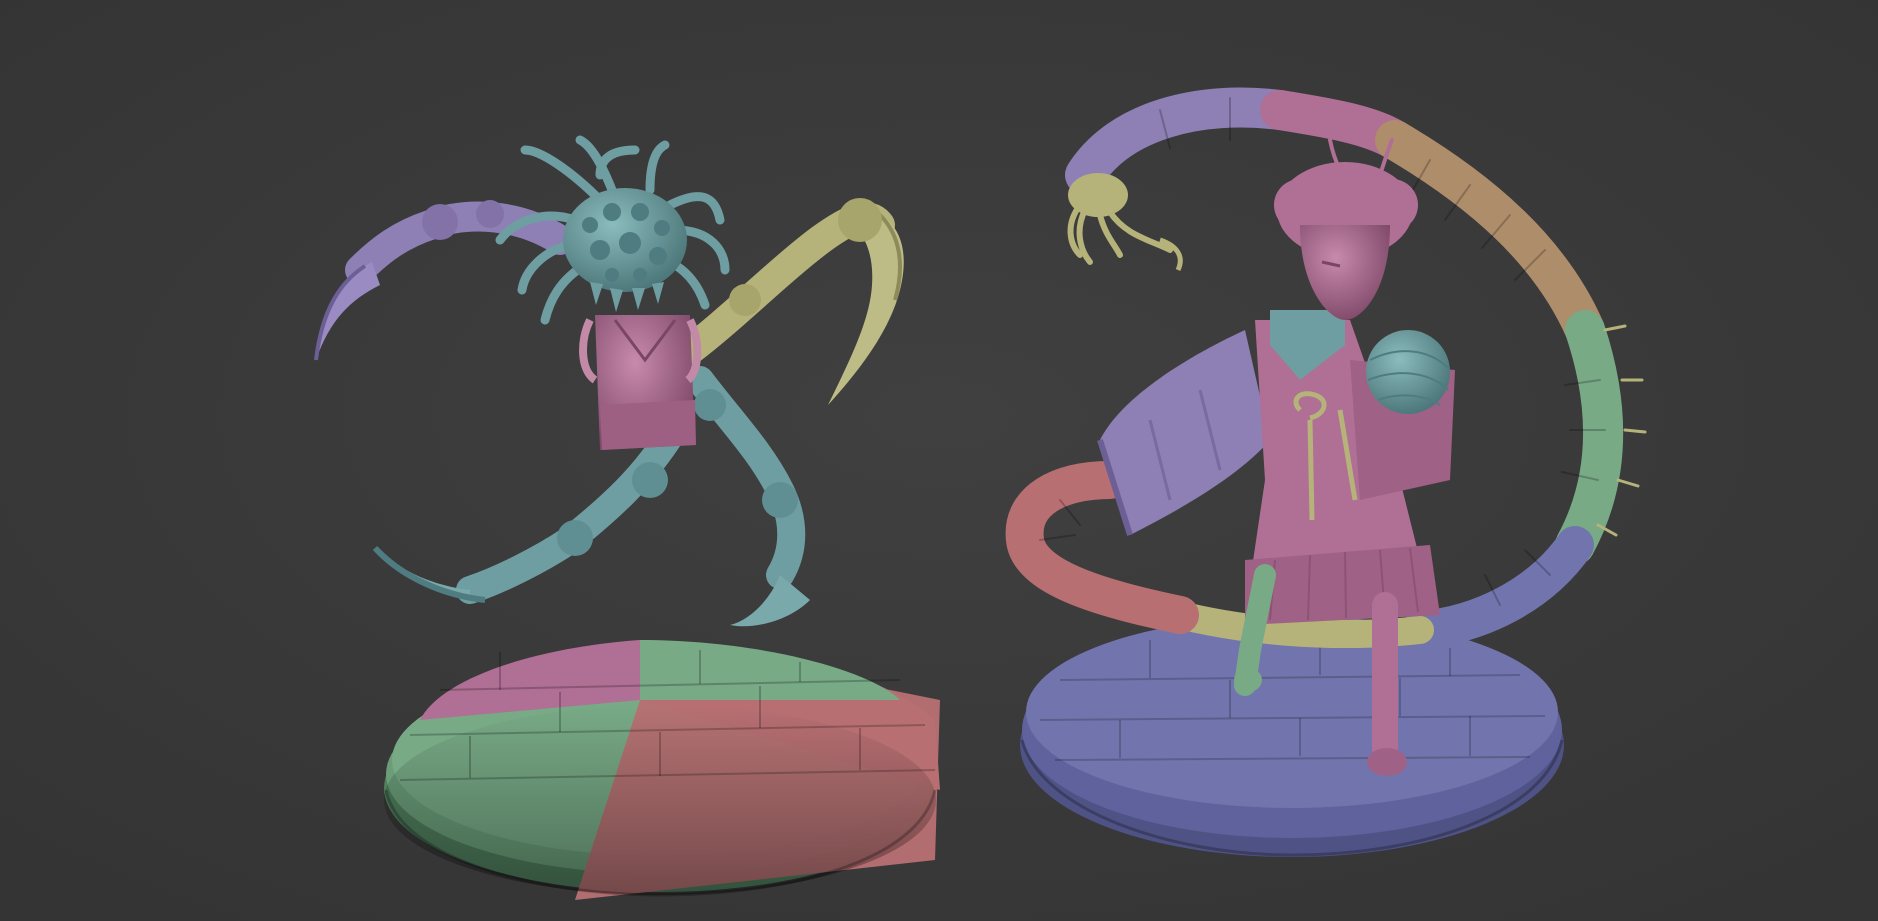 Image resolution: width=1878 pixels, height=921 pixels. Describe the element at coordinates (1408, 372) in the screenshot. I see `spiky-ball` at that location.